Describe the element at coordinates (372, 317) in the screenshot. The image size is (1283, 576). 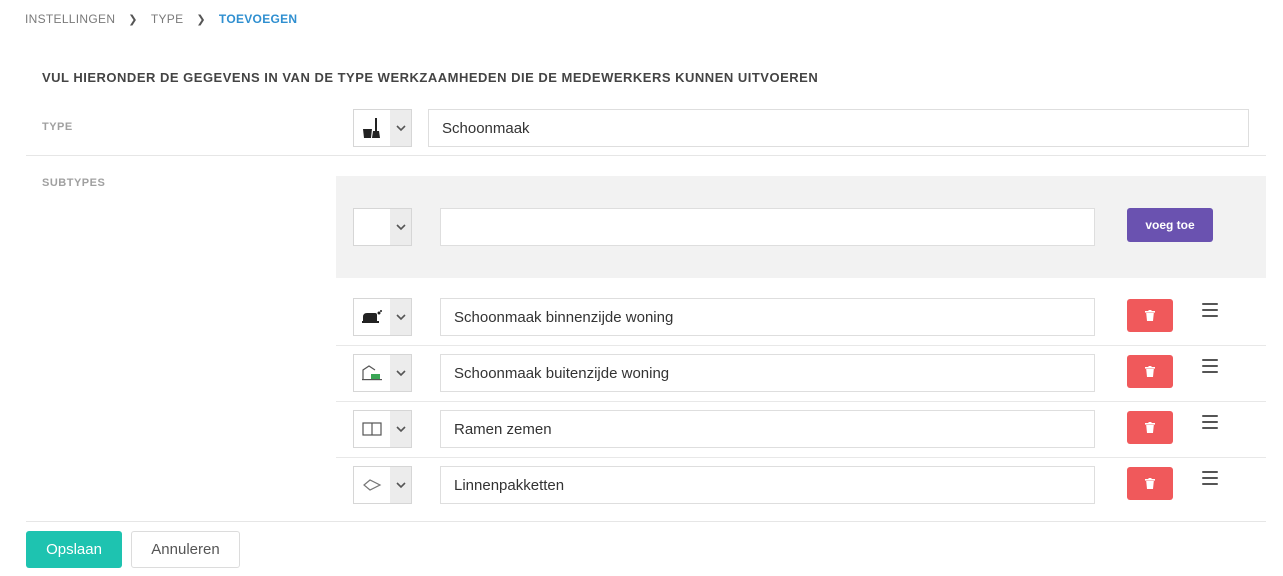
I see `indoor-cleaning-icon` at that location.